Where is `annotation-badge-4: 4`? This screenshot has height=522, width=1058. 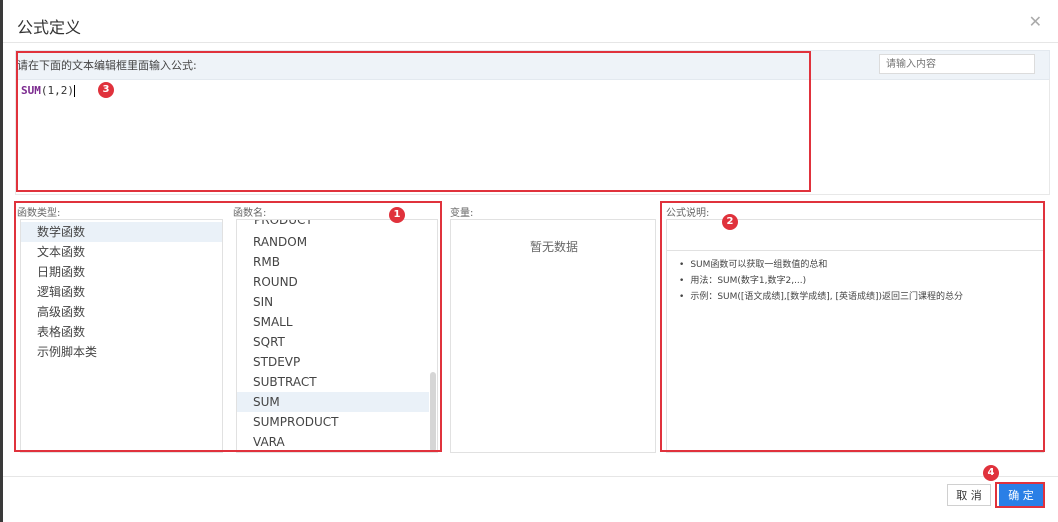
annotation-badge-4: 4 is located at coordinates (991, 473).